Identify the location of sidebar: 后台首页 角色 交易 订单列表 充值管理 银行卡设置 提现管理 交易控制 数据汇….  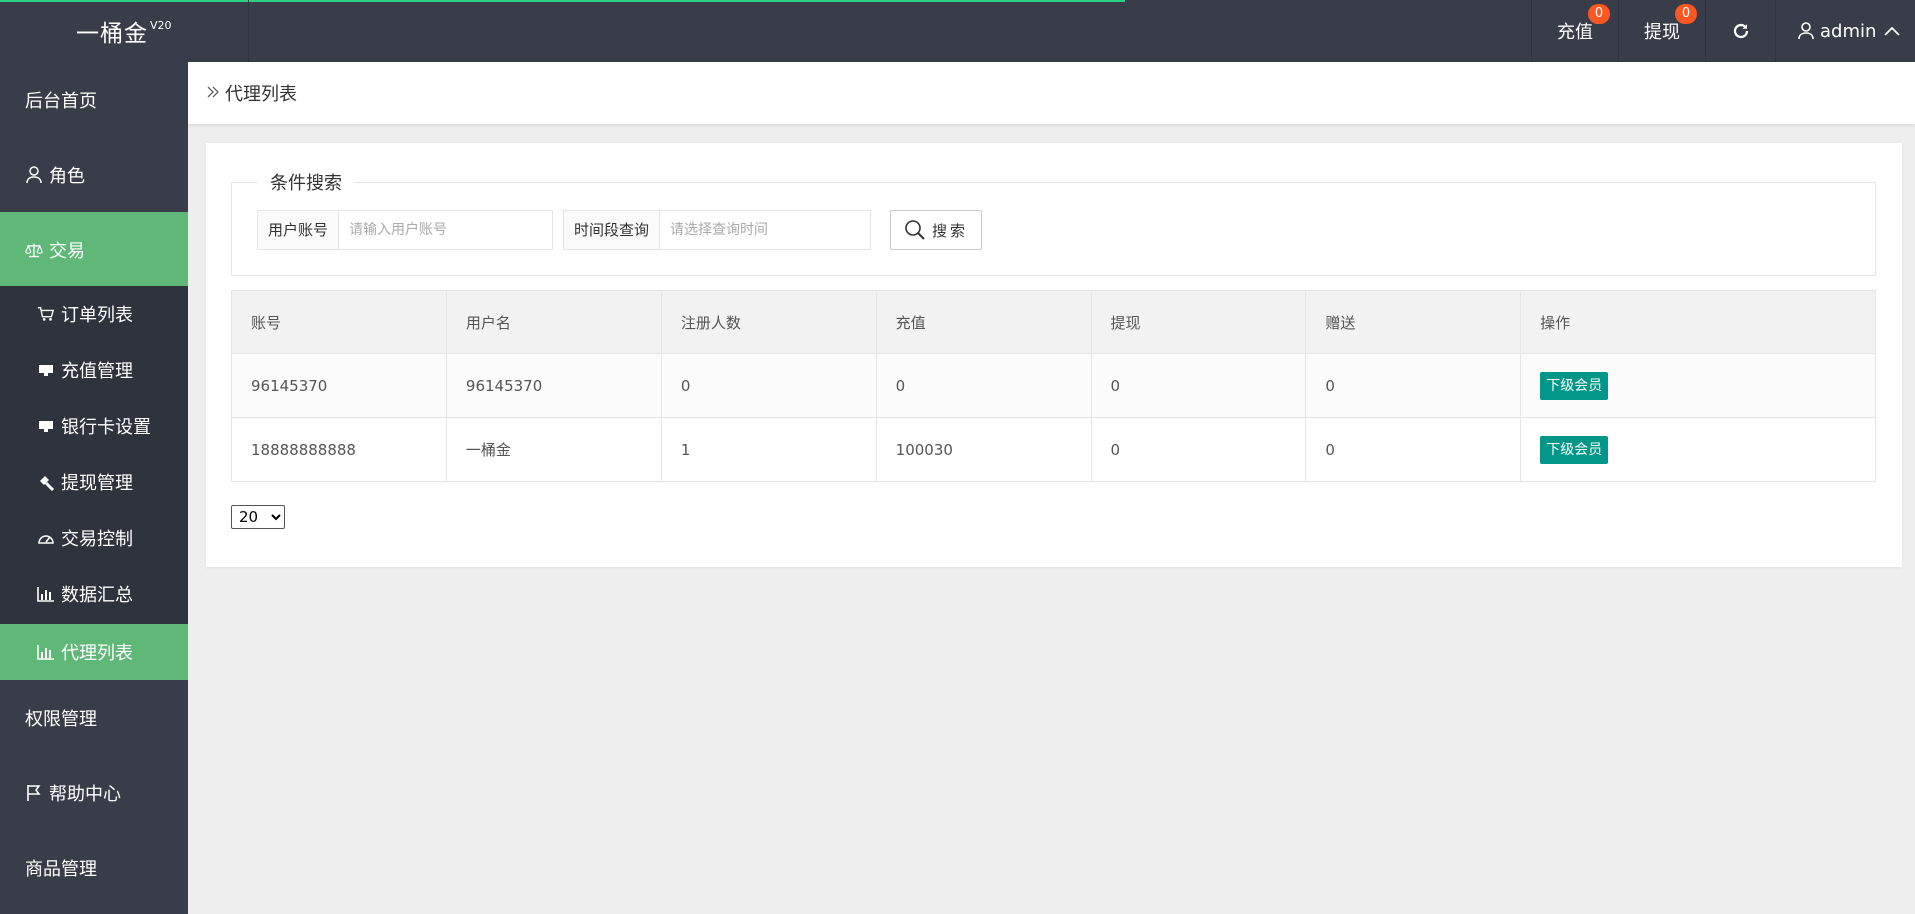
(94, 488).